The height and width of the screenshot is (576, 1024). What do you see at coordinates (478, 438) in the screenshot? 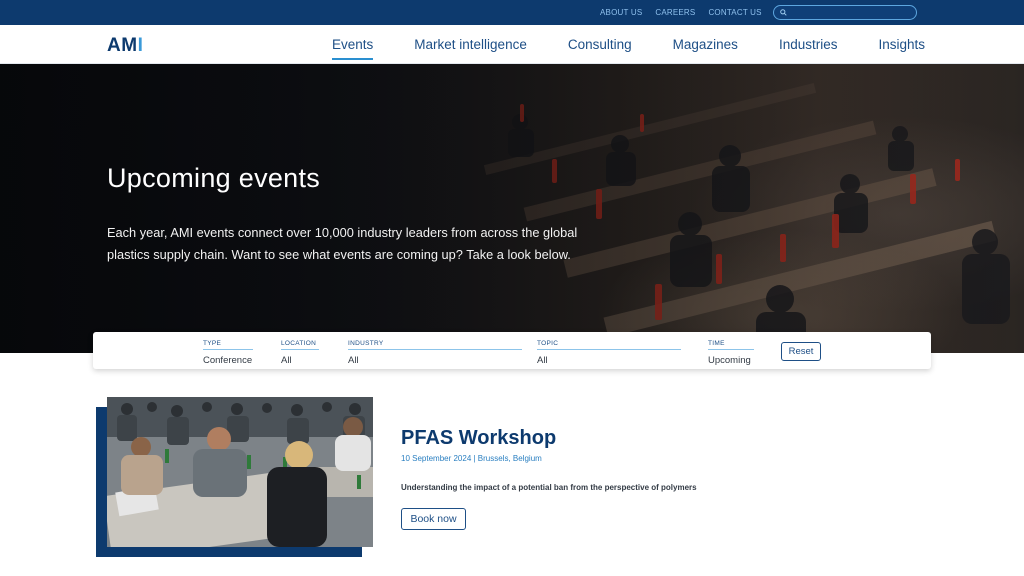
I see `event-title: PFAS Workshop` at bounding box center [478, 438].